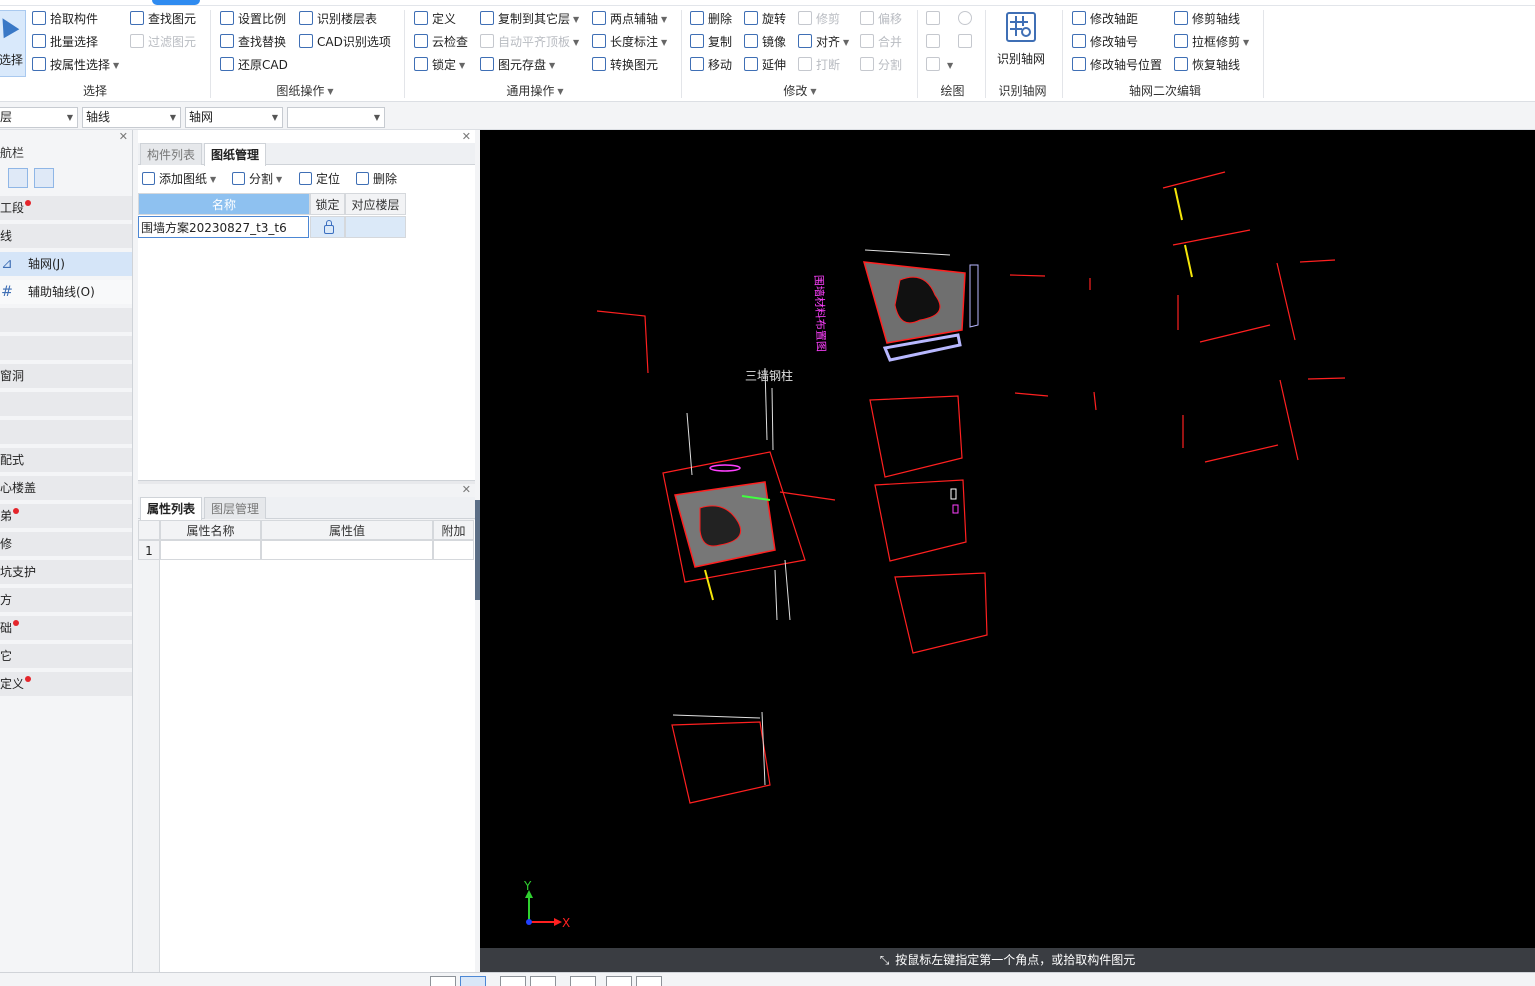 The width and height of the screenshot is (1535, 986). Describe the element at coordinates (66, 600) in the screenshot. I see `nav-item: 方` at that location.